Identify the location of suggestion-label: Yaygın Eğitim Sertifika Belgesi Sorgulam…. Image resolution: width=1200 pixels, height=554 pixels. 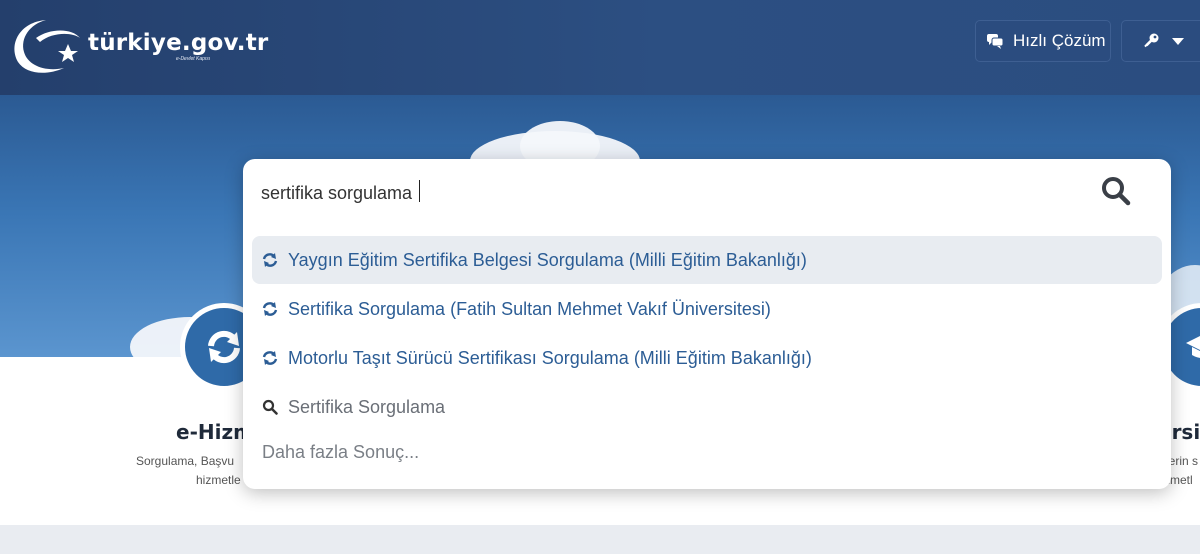
(547, 259).